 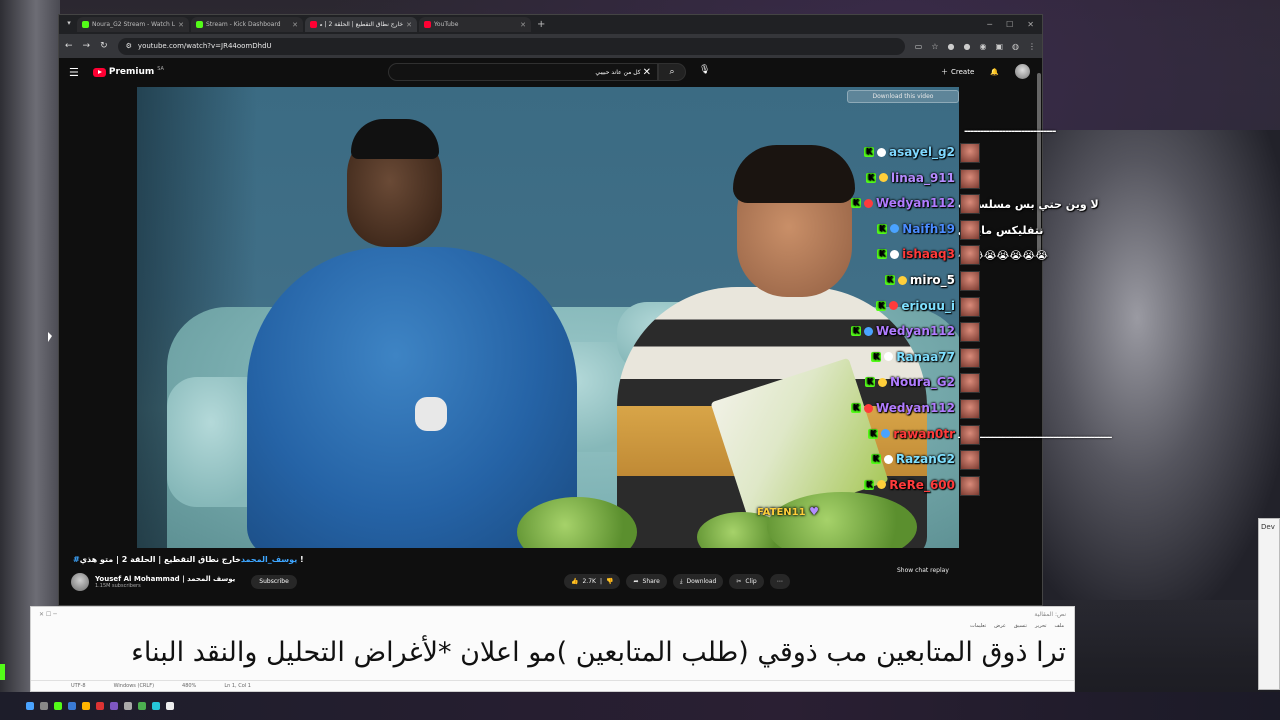 I want to click on mouse-cursor, so click(x=50, y=337).